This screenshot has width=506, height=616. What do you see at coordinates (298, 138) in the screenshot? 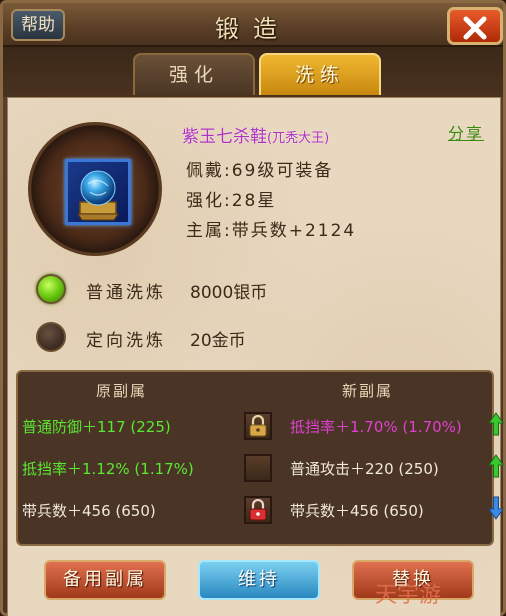
I see `item-owner: (兀秃大王)` at bounding box center [298, 138].